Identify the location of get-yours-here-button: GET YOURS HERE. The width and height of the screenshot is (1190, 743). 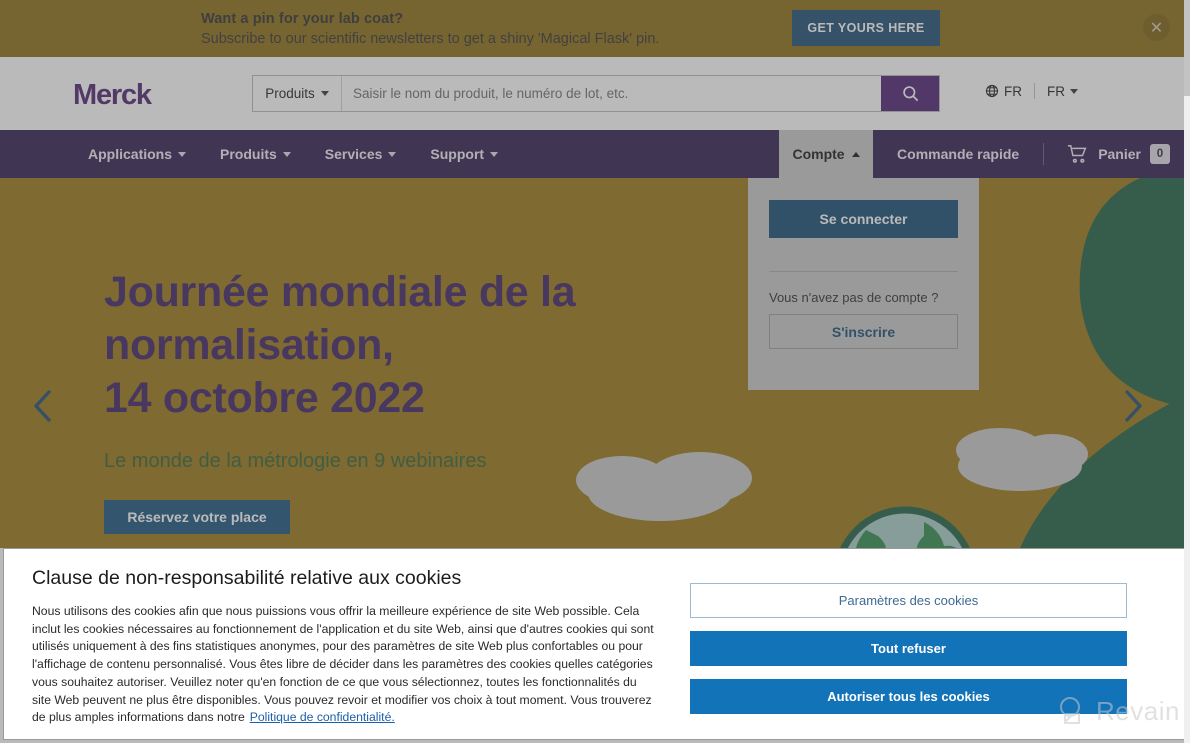
(866, 28).